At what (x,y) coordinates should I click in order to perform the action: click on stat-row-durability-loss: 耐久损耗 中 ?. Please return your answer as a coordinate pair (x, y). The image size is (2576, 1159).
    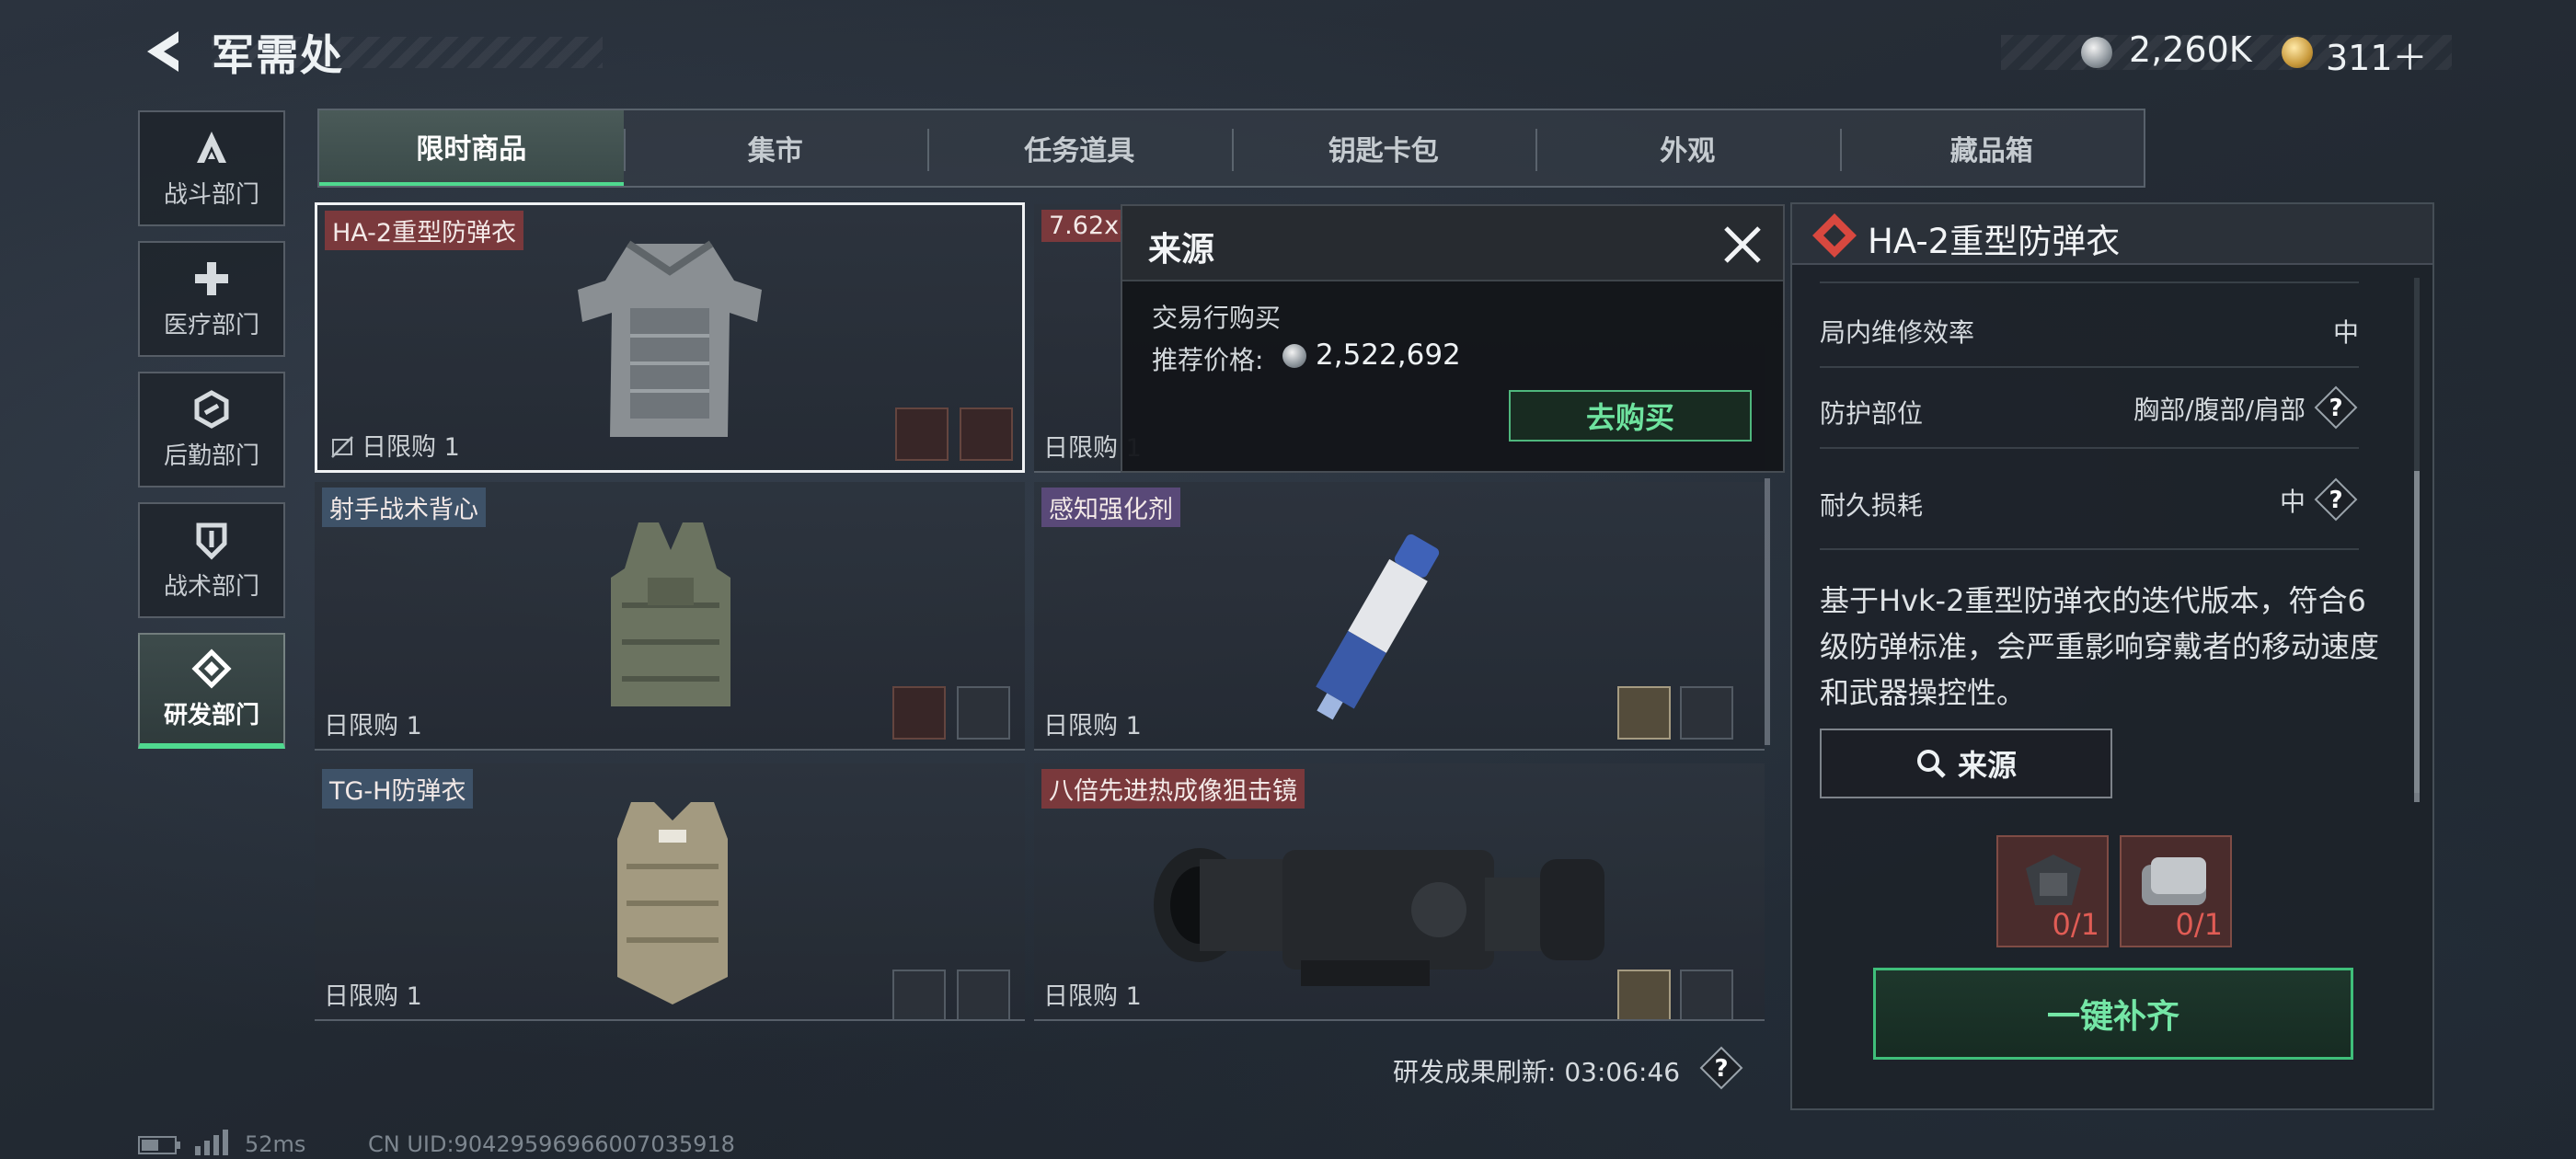
    Looking at the image, I should click on (2089, 499).